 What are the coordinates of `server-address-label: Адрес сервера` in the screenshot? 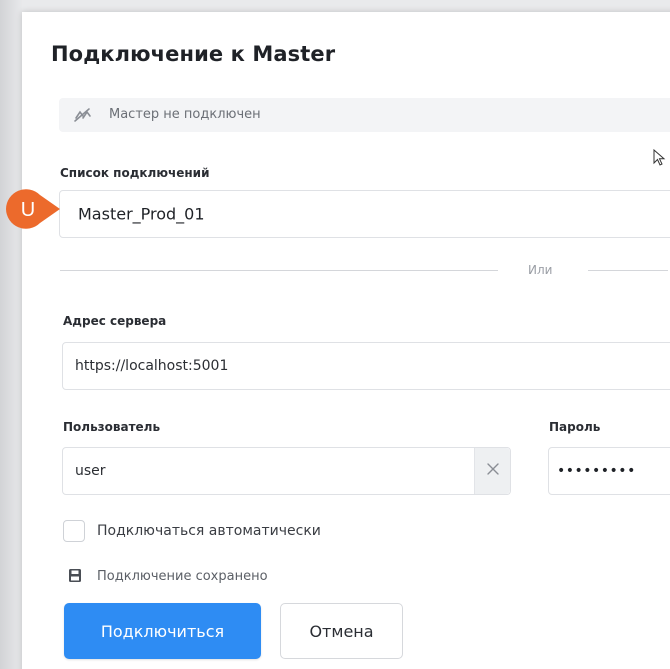 It's located at (115, 321).